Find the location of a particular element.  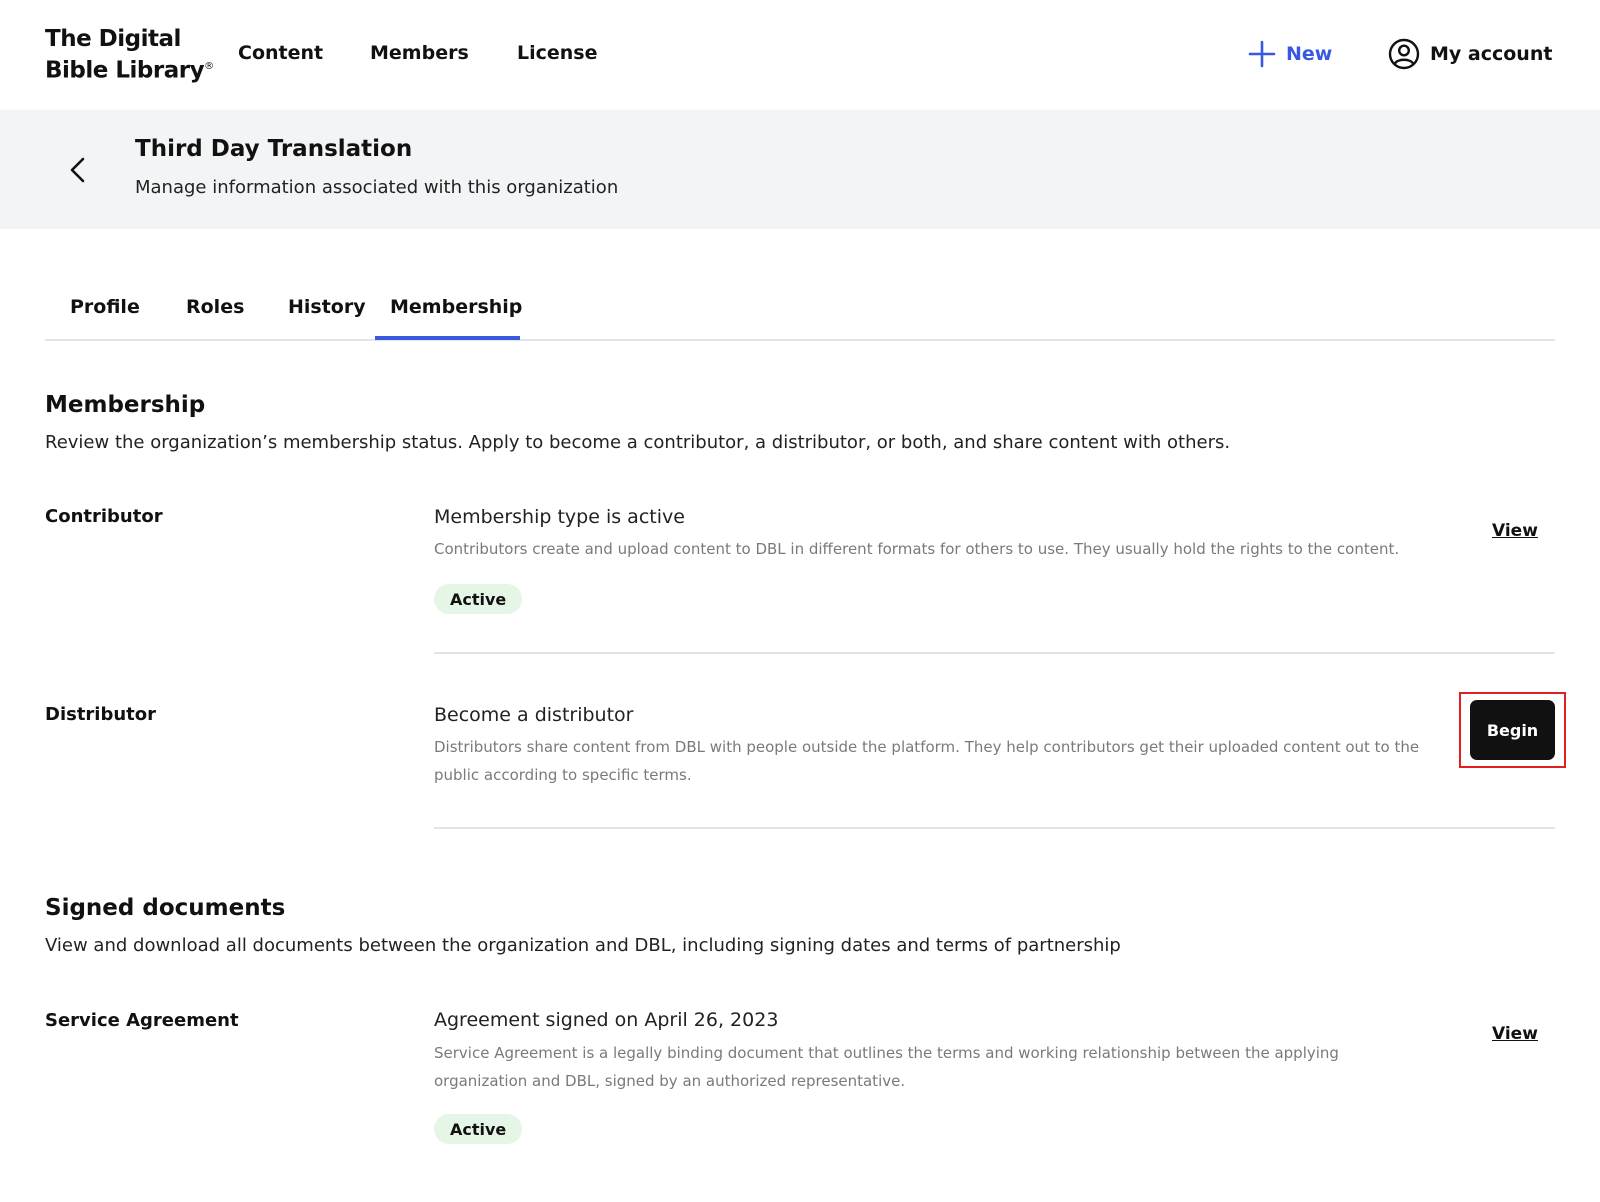

chevron-left-icon is located at coordinates (77, 170).